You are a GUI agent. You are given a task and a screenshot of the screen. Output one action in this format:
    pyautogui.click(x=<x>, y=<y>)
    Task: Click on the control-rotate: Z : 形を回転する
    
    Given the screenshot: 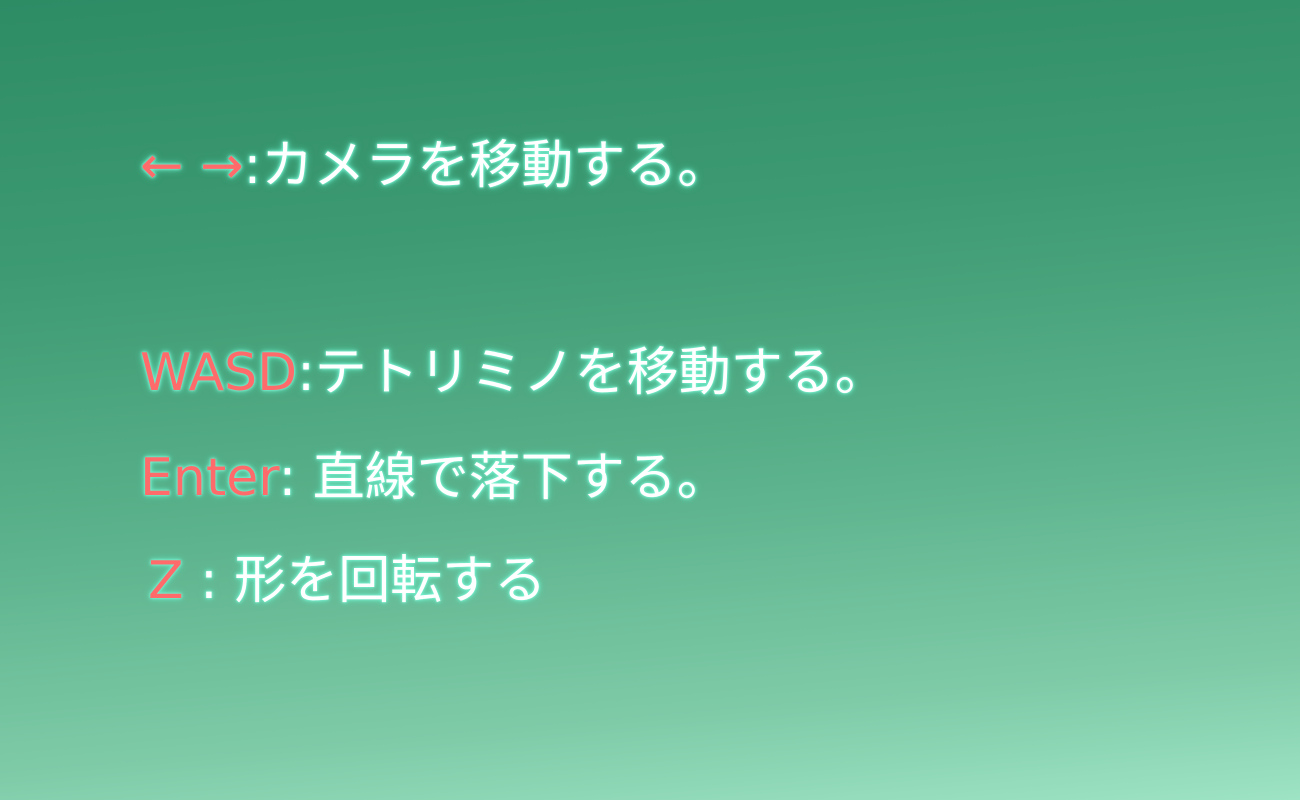 What is the action you would take?
    pyautogui.click(x=347, y=581)
    